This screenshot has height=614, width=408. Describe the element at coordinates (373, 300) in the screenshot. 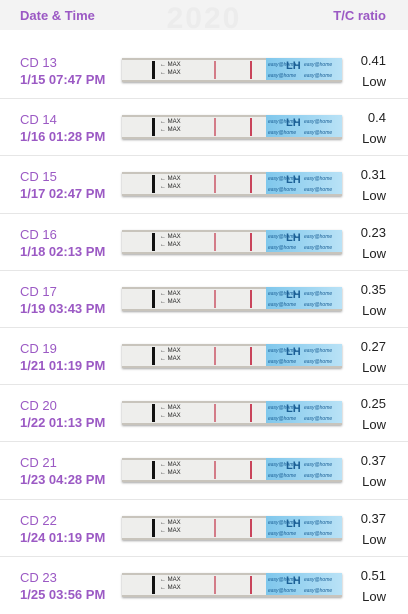

I see `ratio-cell: 0.35 Low` at that location.